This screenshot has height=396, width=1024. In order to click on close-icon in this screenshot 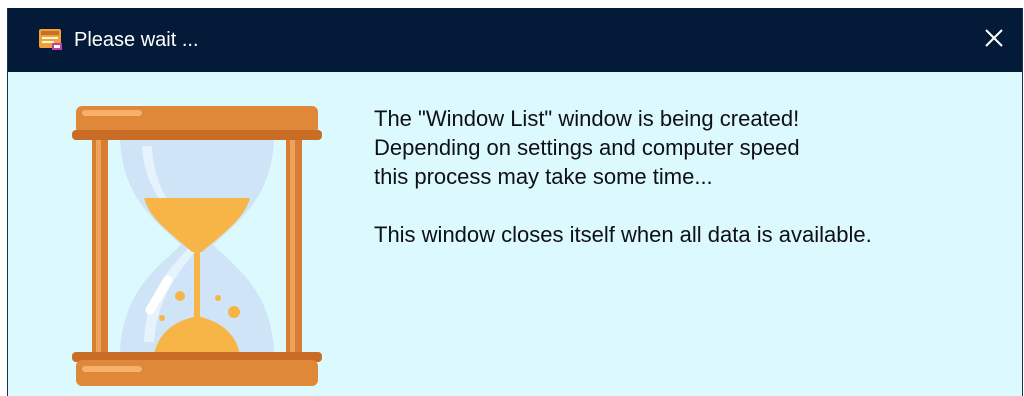, I will do `click(994, 40)`.